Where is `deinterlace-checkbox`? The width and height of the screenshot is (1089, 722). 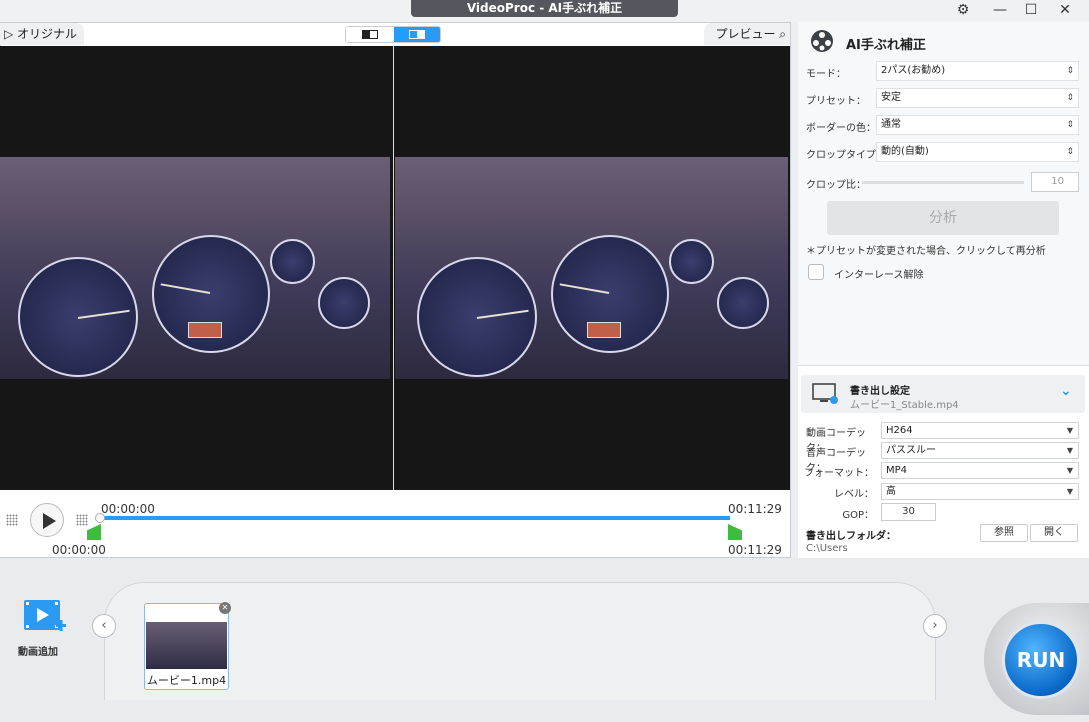 deinterlace-checkbox is located at coordinates (816, 272).